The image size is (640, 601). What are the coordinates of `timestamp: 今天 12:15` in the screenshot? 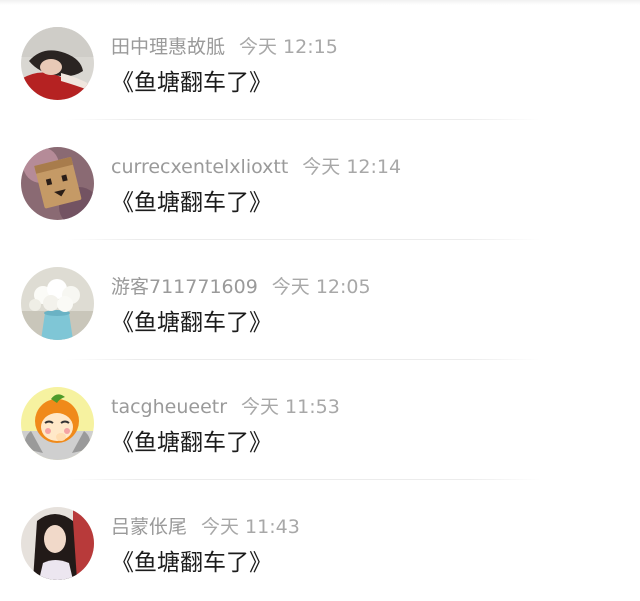 It's located at (288, 47).